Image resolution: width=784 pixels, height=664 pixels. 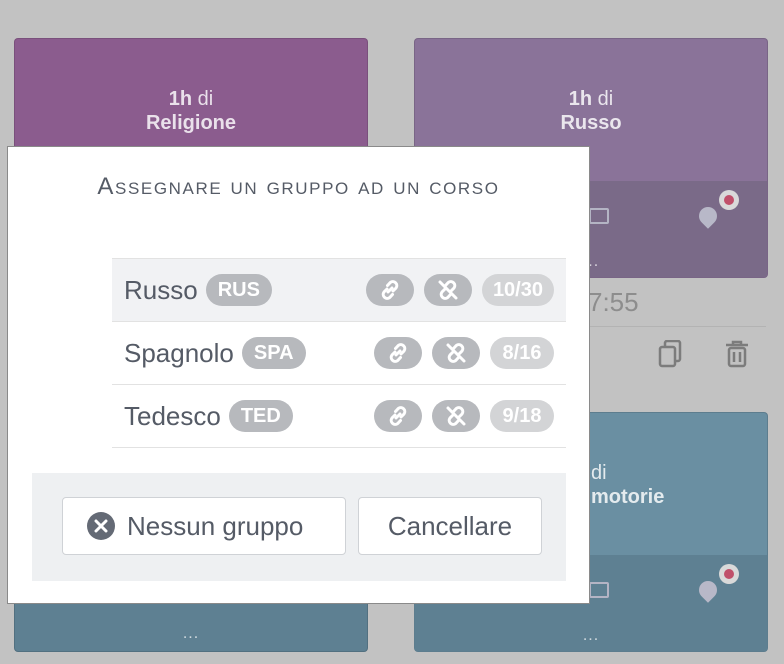 What do you see at coordinates (298, 186) in the screenshot?
I see `dialog-title: Assegnare un gruppo ad un corso` at bounding box center [298, 186].